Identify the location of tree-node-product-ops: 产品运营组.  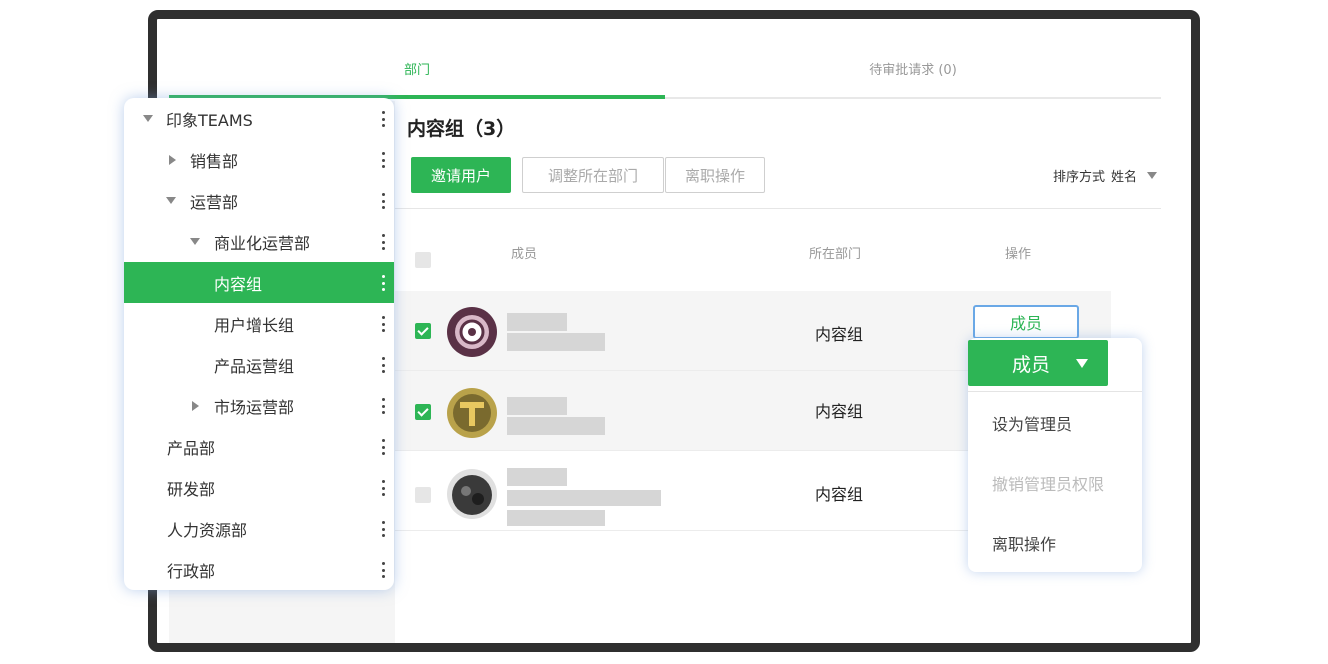
(259, 364).